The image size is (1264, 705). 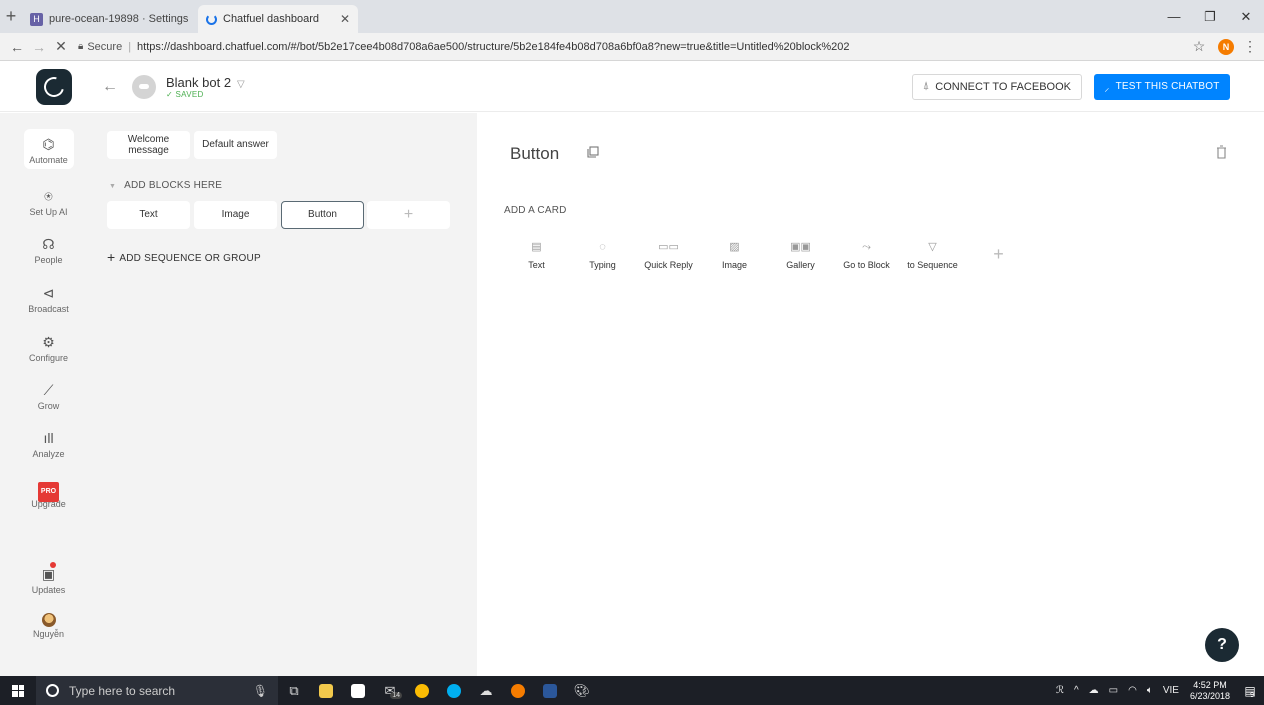 I want to click on bot-name: Blank bot 2, so click(x=199, y=82).